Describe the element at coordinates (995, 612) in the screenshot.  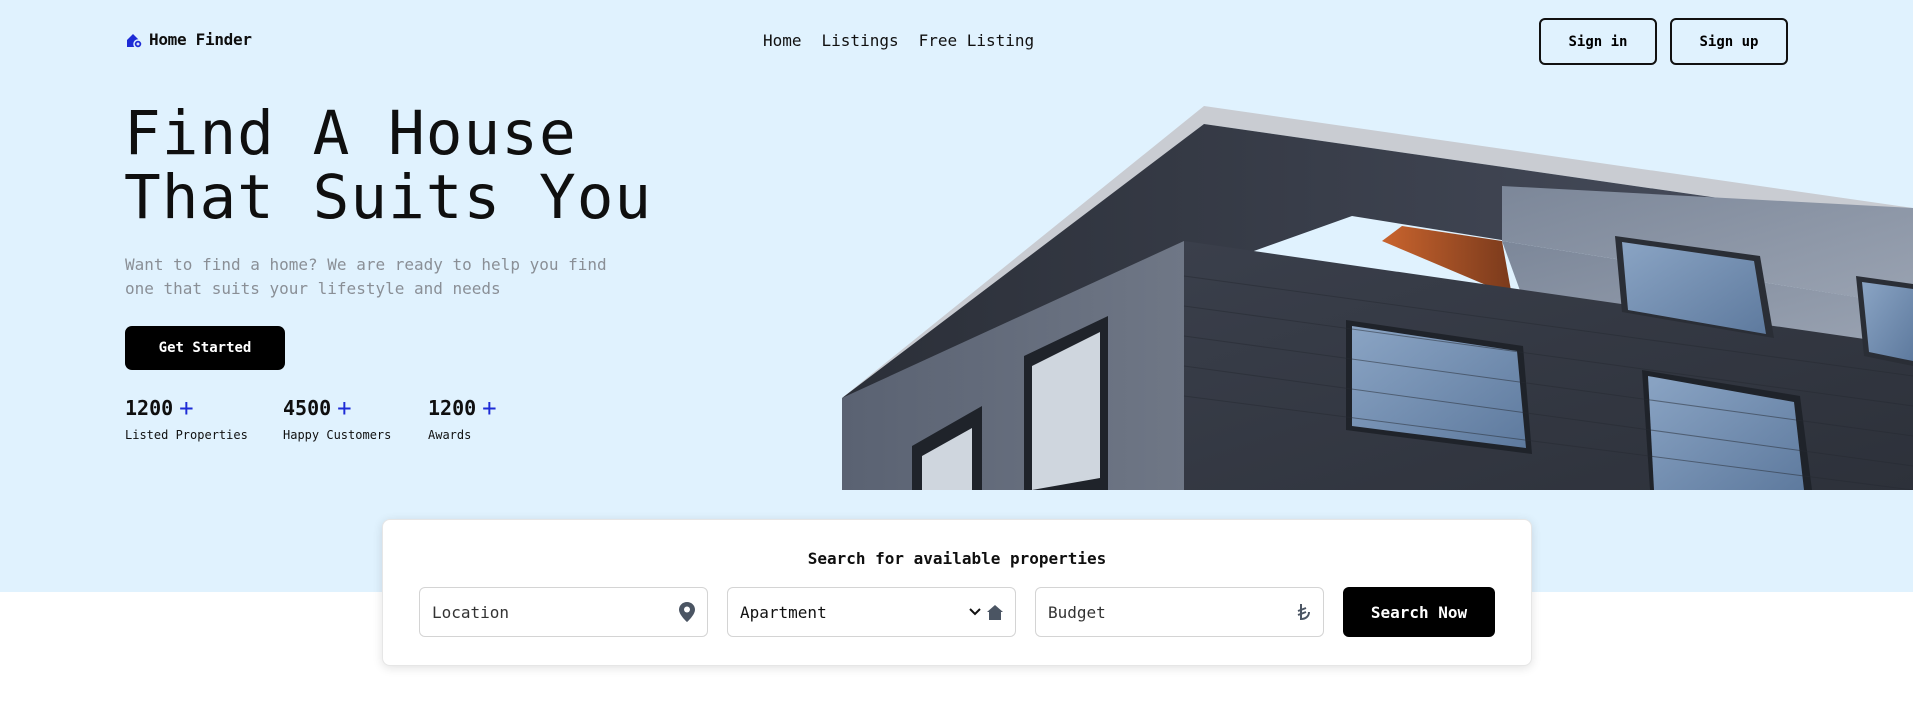
I see `home-icon` at that location.